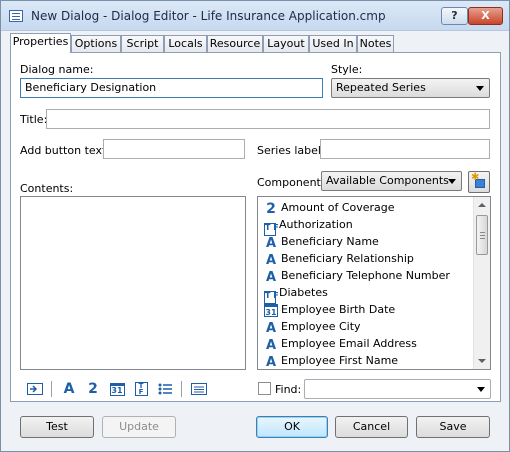 This screenshot has width=510, height=452. Describe the element at coordinates (40, 43) in the screenshot. I see `tab-properties: Properties` at that location.